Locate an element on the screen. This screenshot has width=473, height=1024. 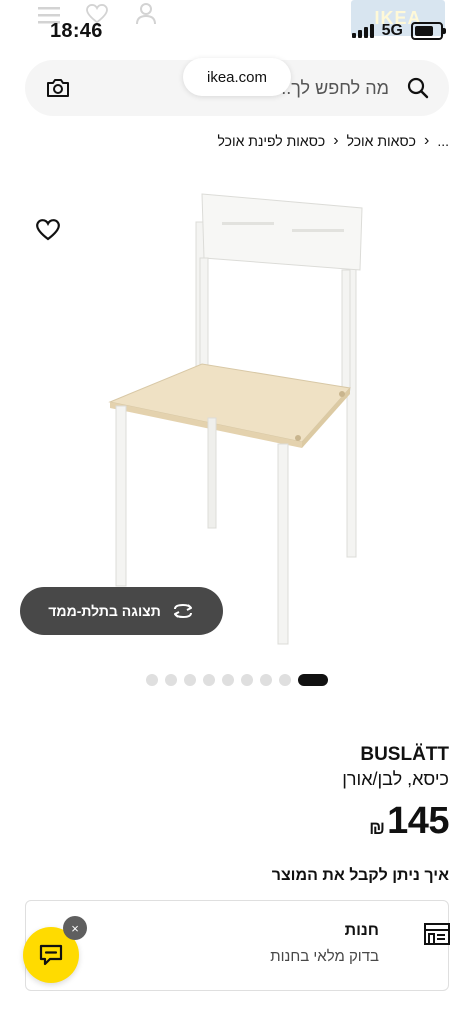
camera-icon is located at coordinates (58, 90).